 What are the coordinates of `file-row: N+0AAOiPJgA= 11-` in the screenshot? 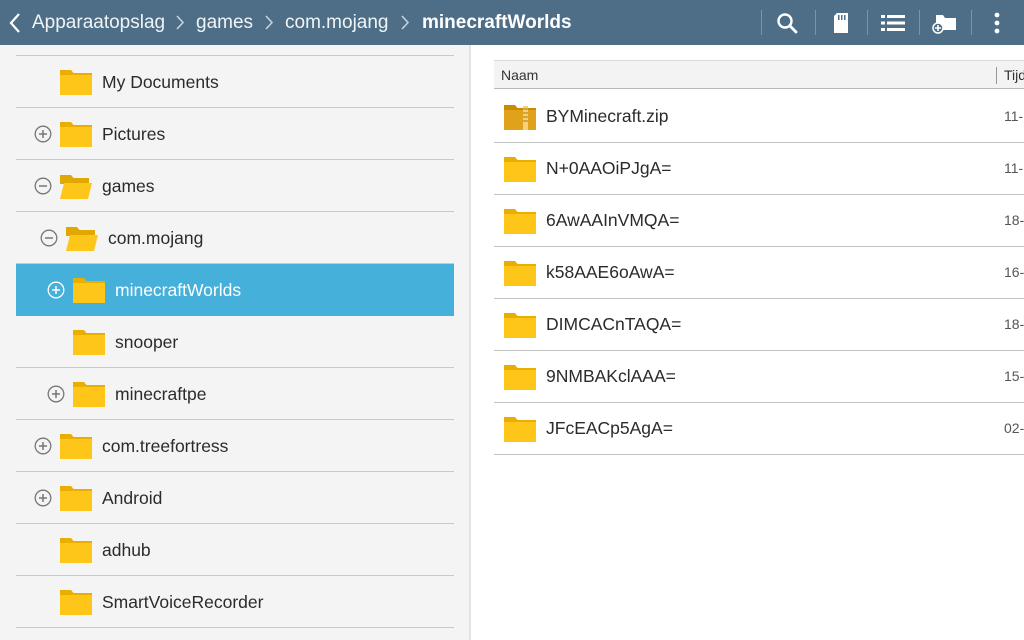 It's located at (759, 169).